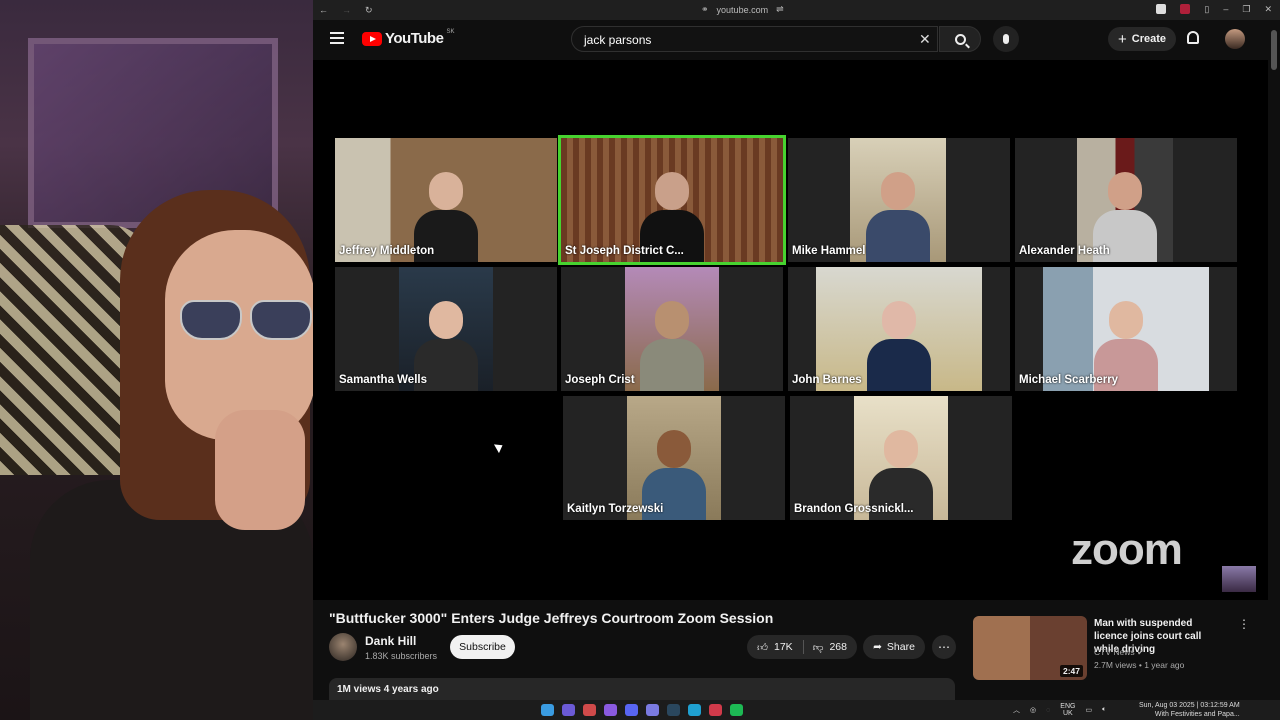  I want to click on logo-text: YouTube, so click(414, 38).